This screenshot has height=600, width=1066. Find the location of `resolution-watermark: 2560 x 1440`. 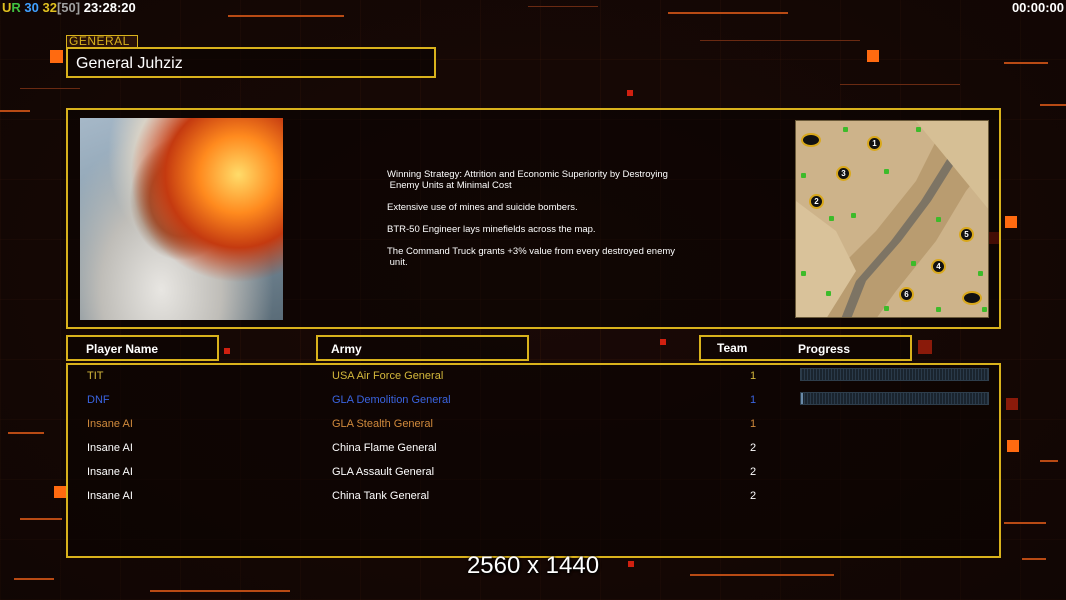

resolution-watermark: 2560 x 1440 is located at coordinates (533, 565).